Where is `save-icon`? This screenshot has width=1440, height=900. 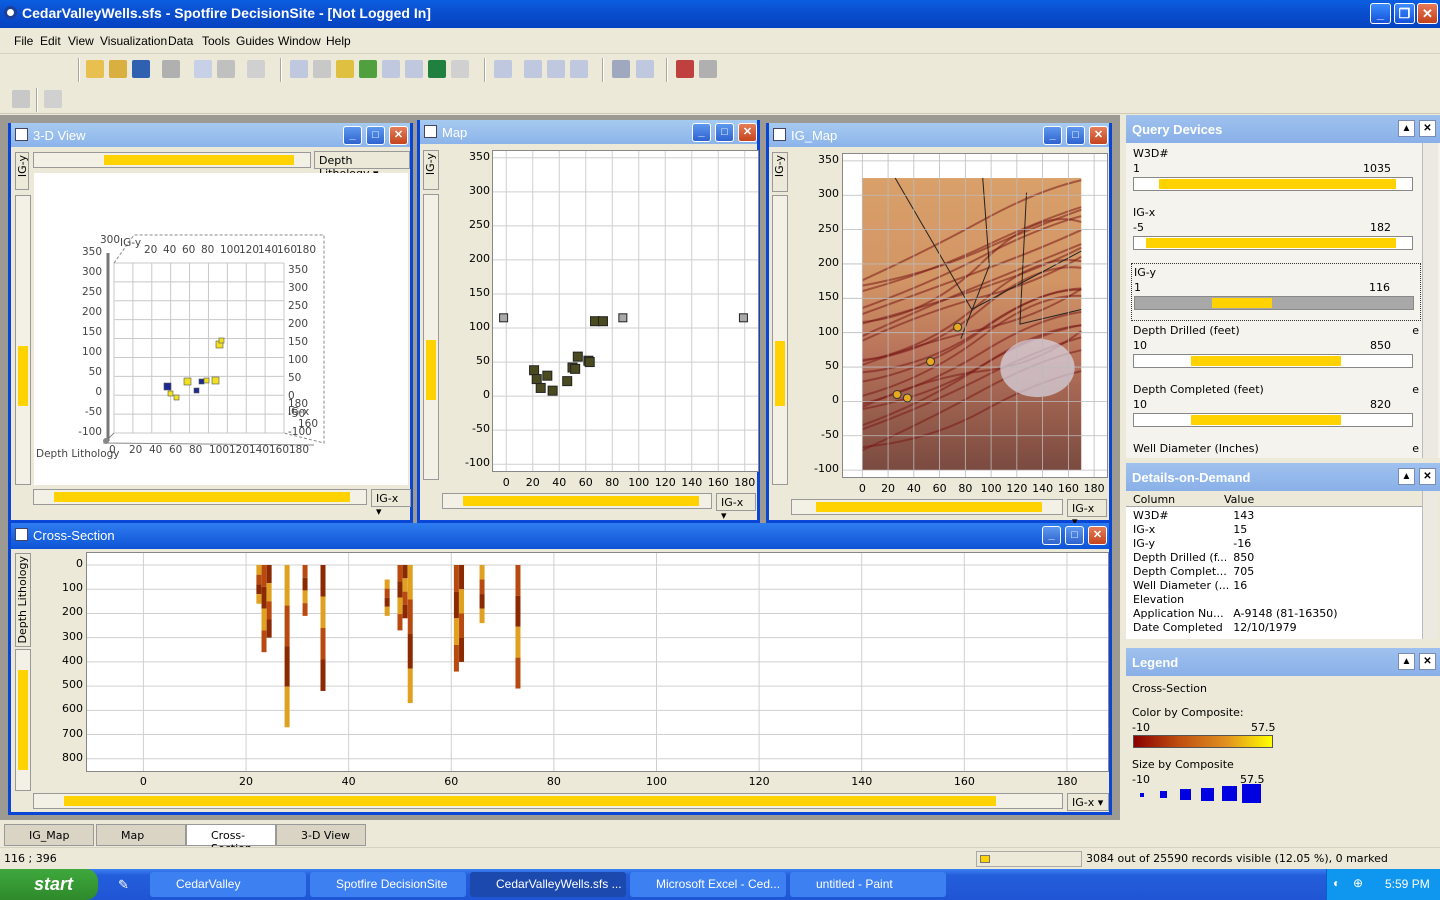
save-icon is located at coordinates (141, 69).